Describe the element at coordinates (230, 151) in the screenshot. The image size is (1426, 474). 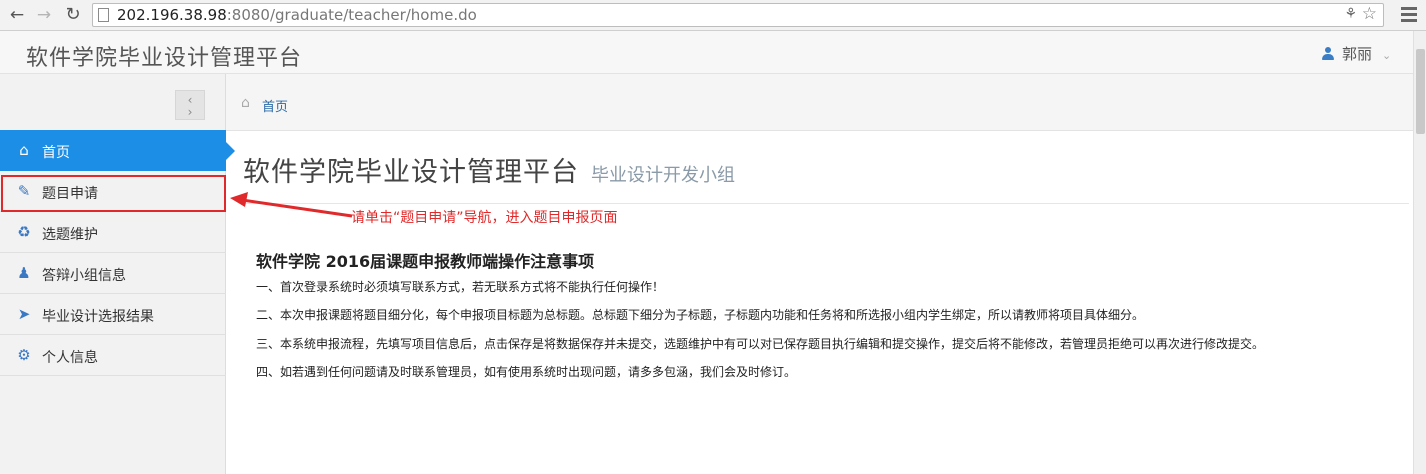
I see `active-nav-pointer` at that location.